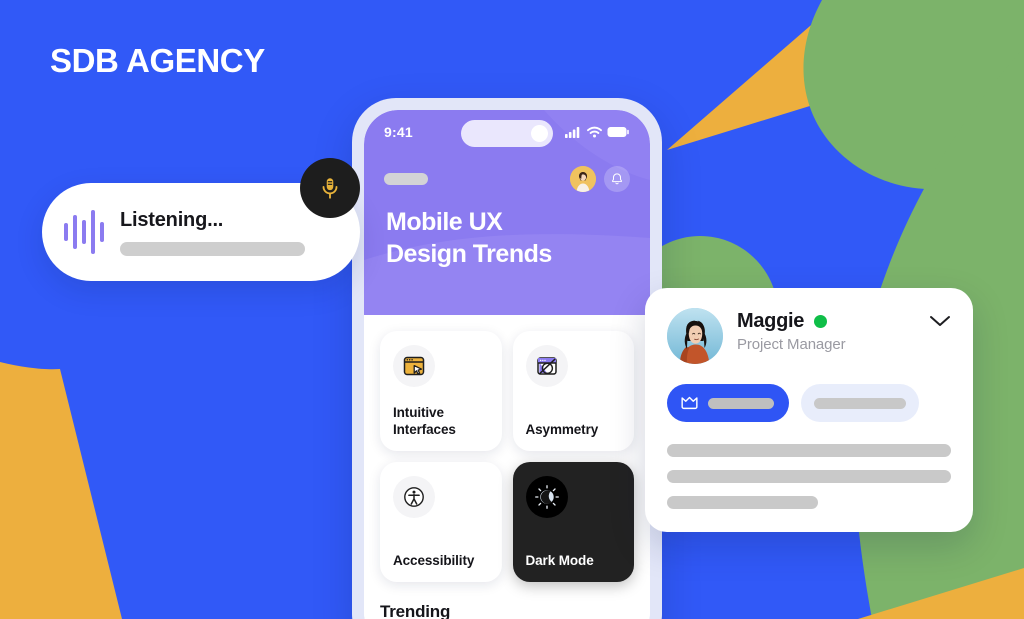  I want to click on expand-button, so click(940, 320).